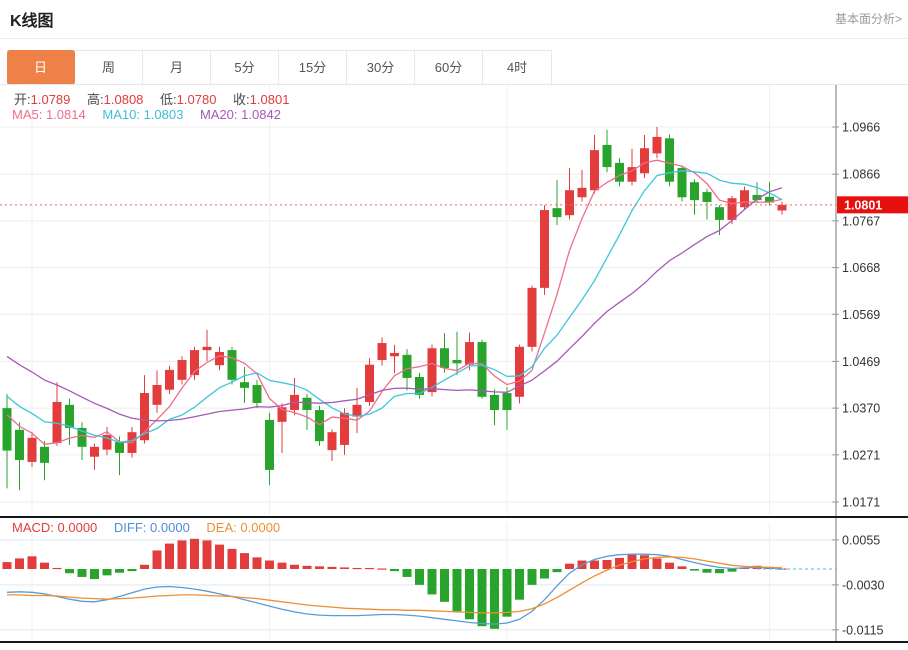 The height and width of the screenshot is (650, 908). I want to click on svg-text: 1.0767, so click(861, 221).